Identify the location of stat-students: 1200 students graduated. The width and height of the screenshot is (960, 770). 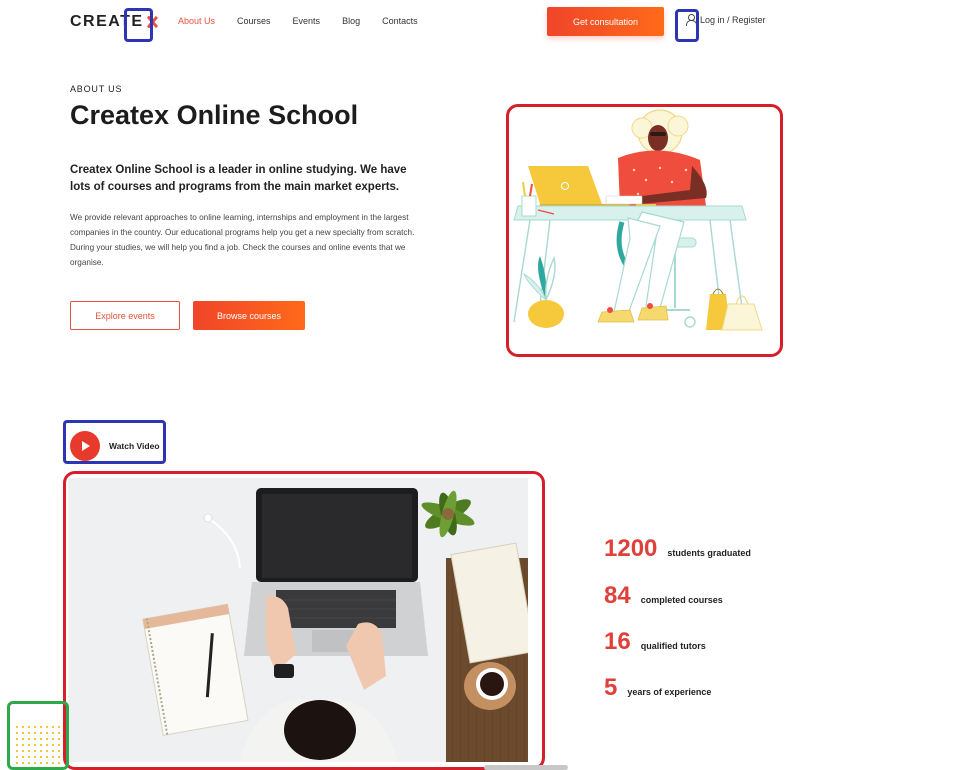
(677, 549).